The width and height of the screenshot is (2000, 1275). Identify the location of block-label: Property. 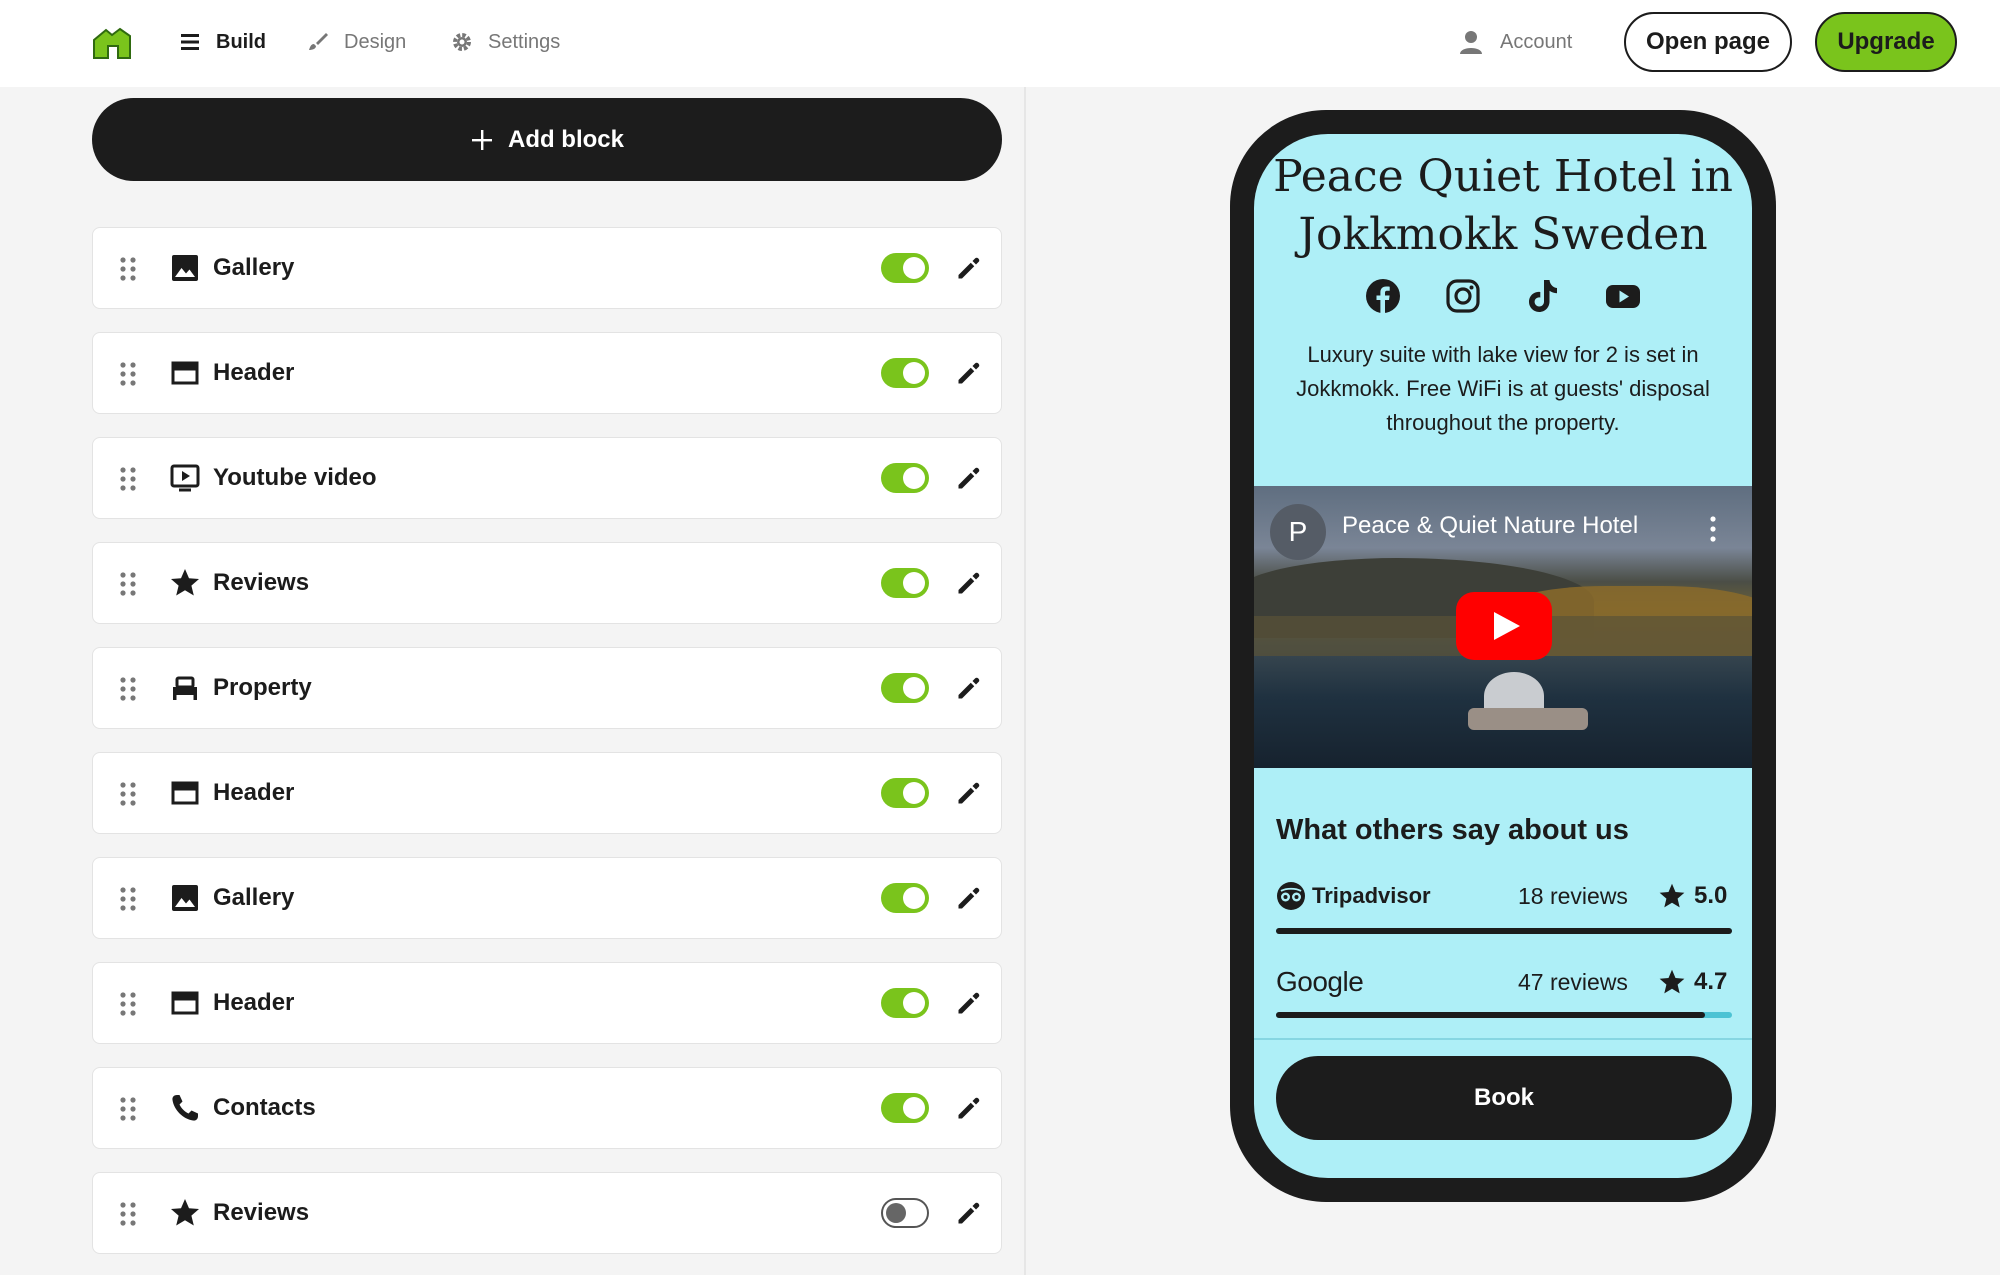
(262, 687).